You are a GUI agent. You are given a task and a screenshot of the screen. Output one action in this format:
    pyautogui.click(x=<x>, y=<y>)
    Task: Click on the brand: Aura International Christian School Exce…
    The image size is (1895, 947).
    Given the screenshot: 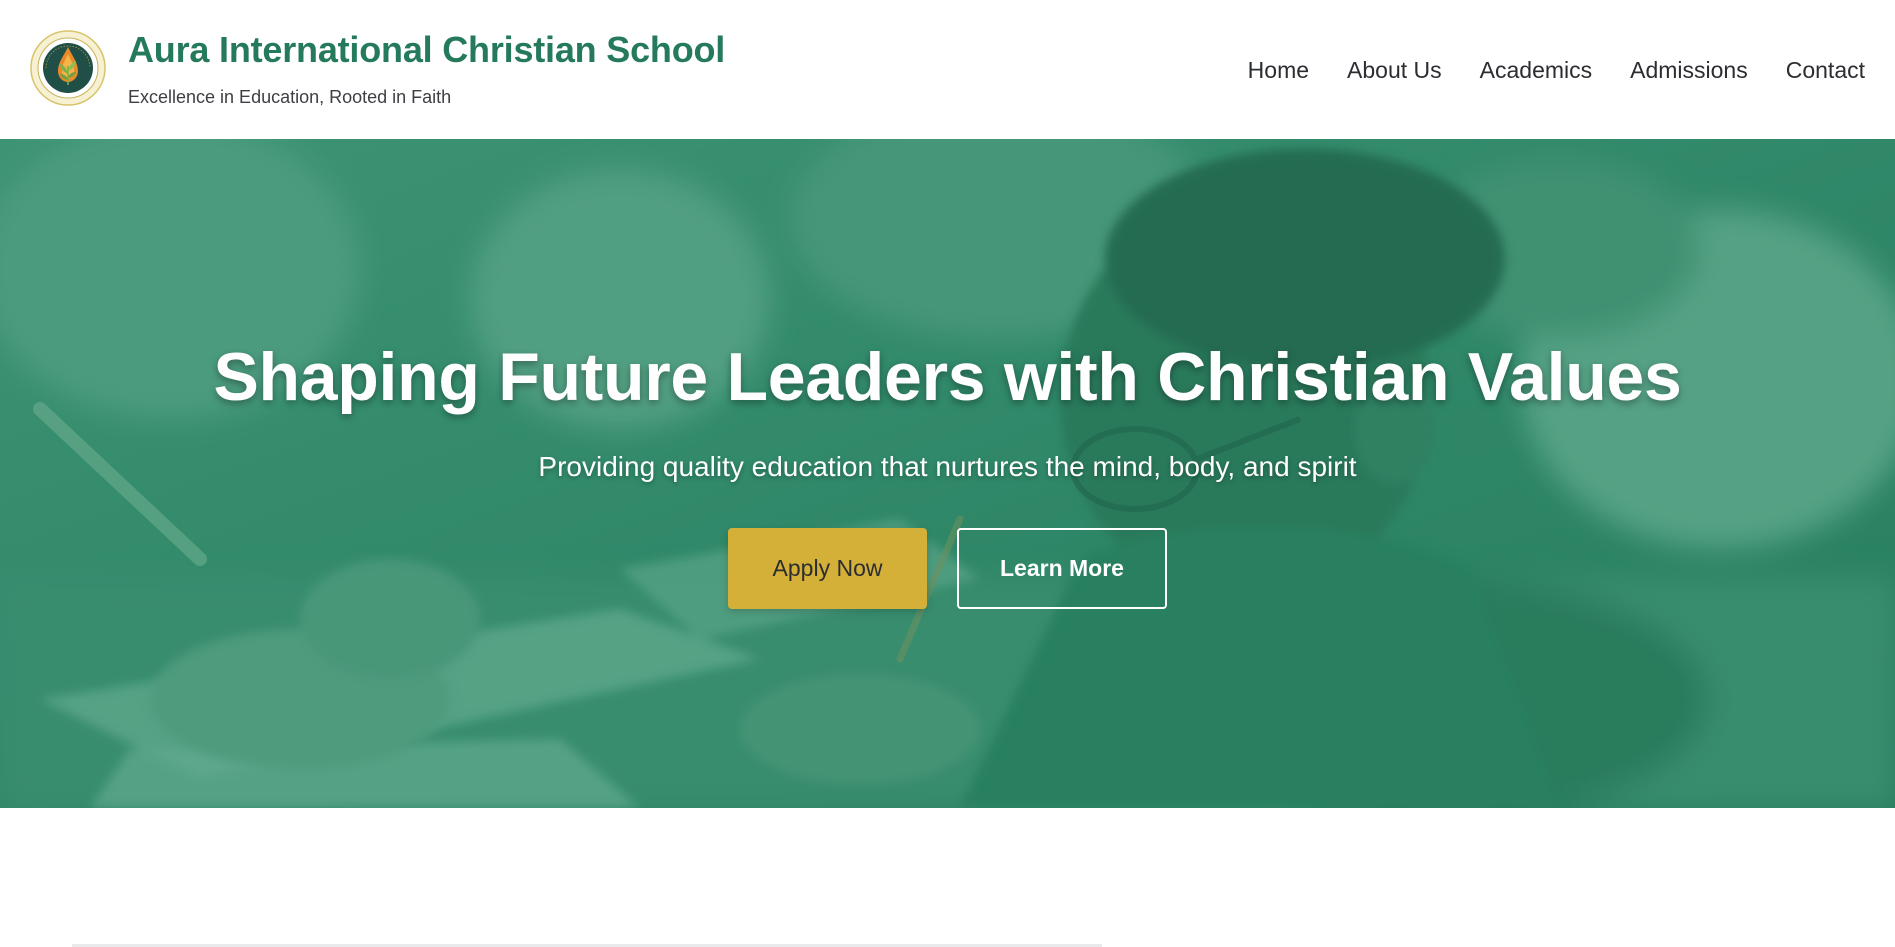 What is the action you would take?
    pyautogui.click(x=377, y=69)
    